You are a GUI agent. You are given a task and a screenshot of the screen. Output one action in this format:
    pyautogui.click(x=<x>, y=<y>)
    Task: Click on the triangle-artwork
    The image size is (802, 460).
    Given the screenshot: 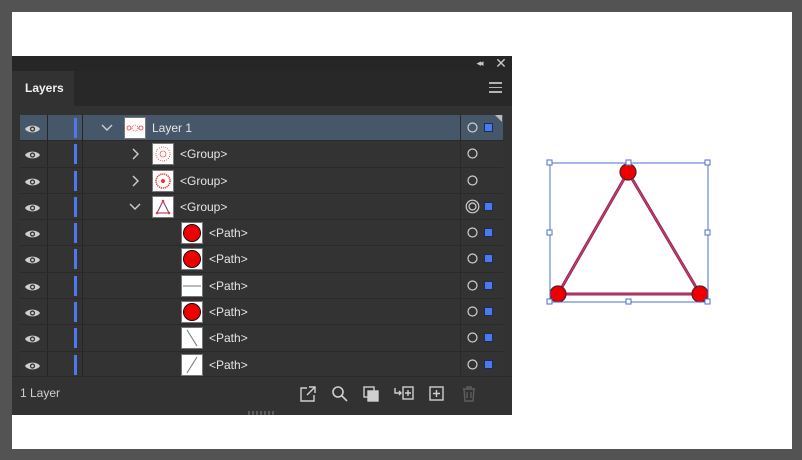 What is the action you would take?
    pyautogui.click(x=629, y=233)
    